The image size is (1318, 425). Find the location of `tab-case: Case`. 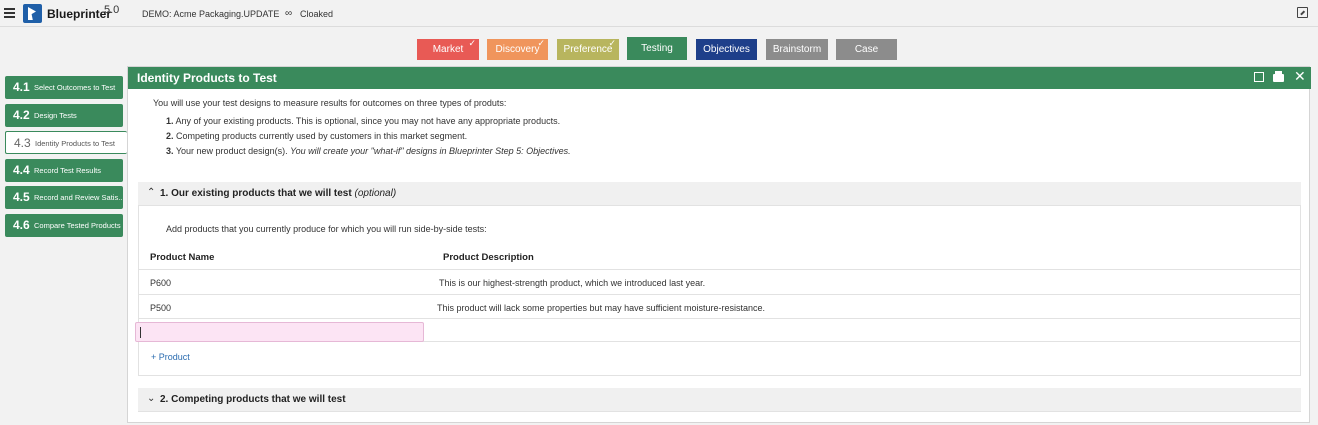

tab-case: Case is located at coordinates (866, 49).